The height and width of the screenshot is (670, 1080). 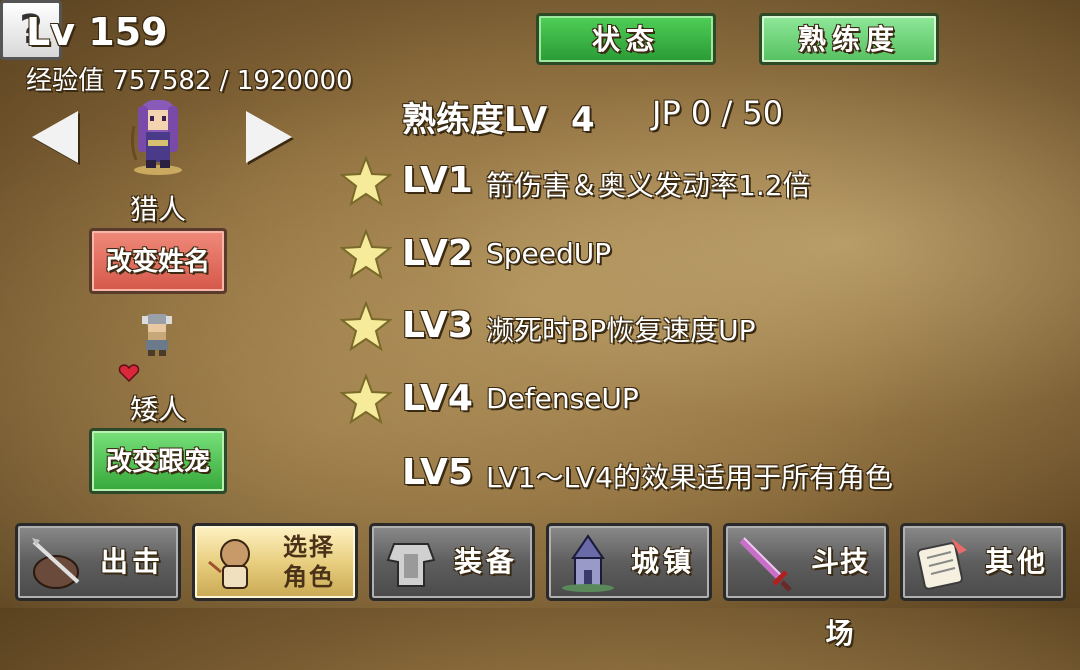 I want to click on nav-label-line2: 角色, so click(x=309, y=577).